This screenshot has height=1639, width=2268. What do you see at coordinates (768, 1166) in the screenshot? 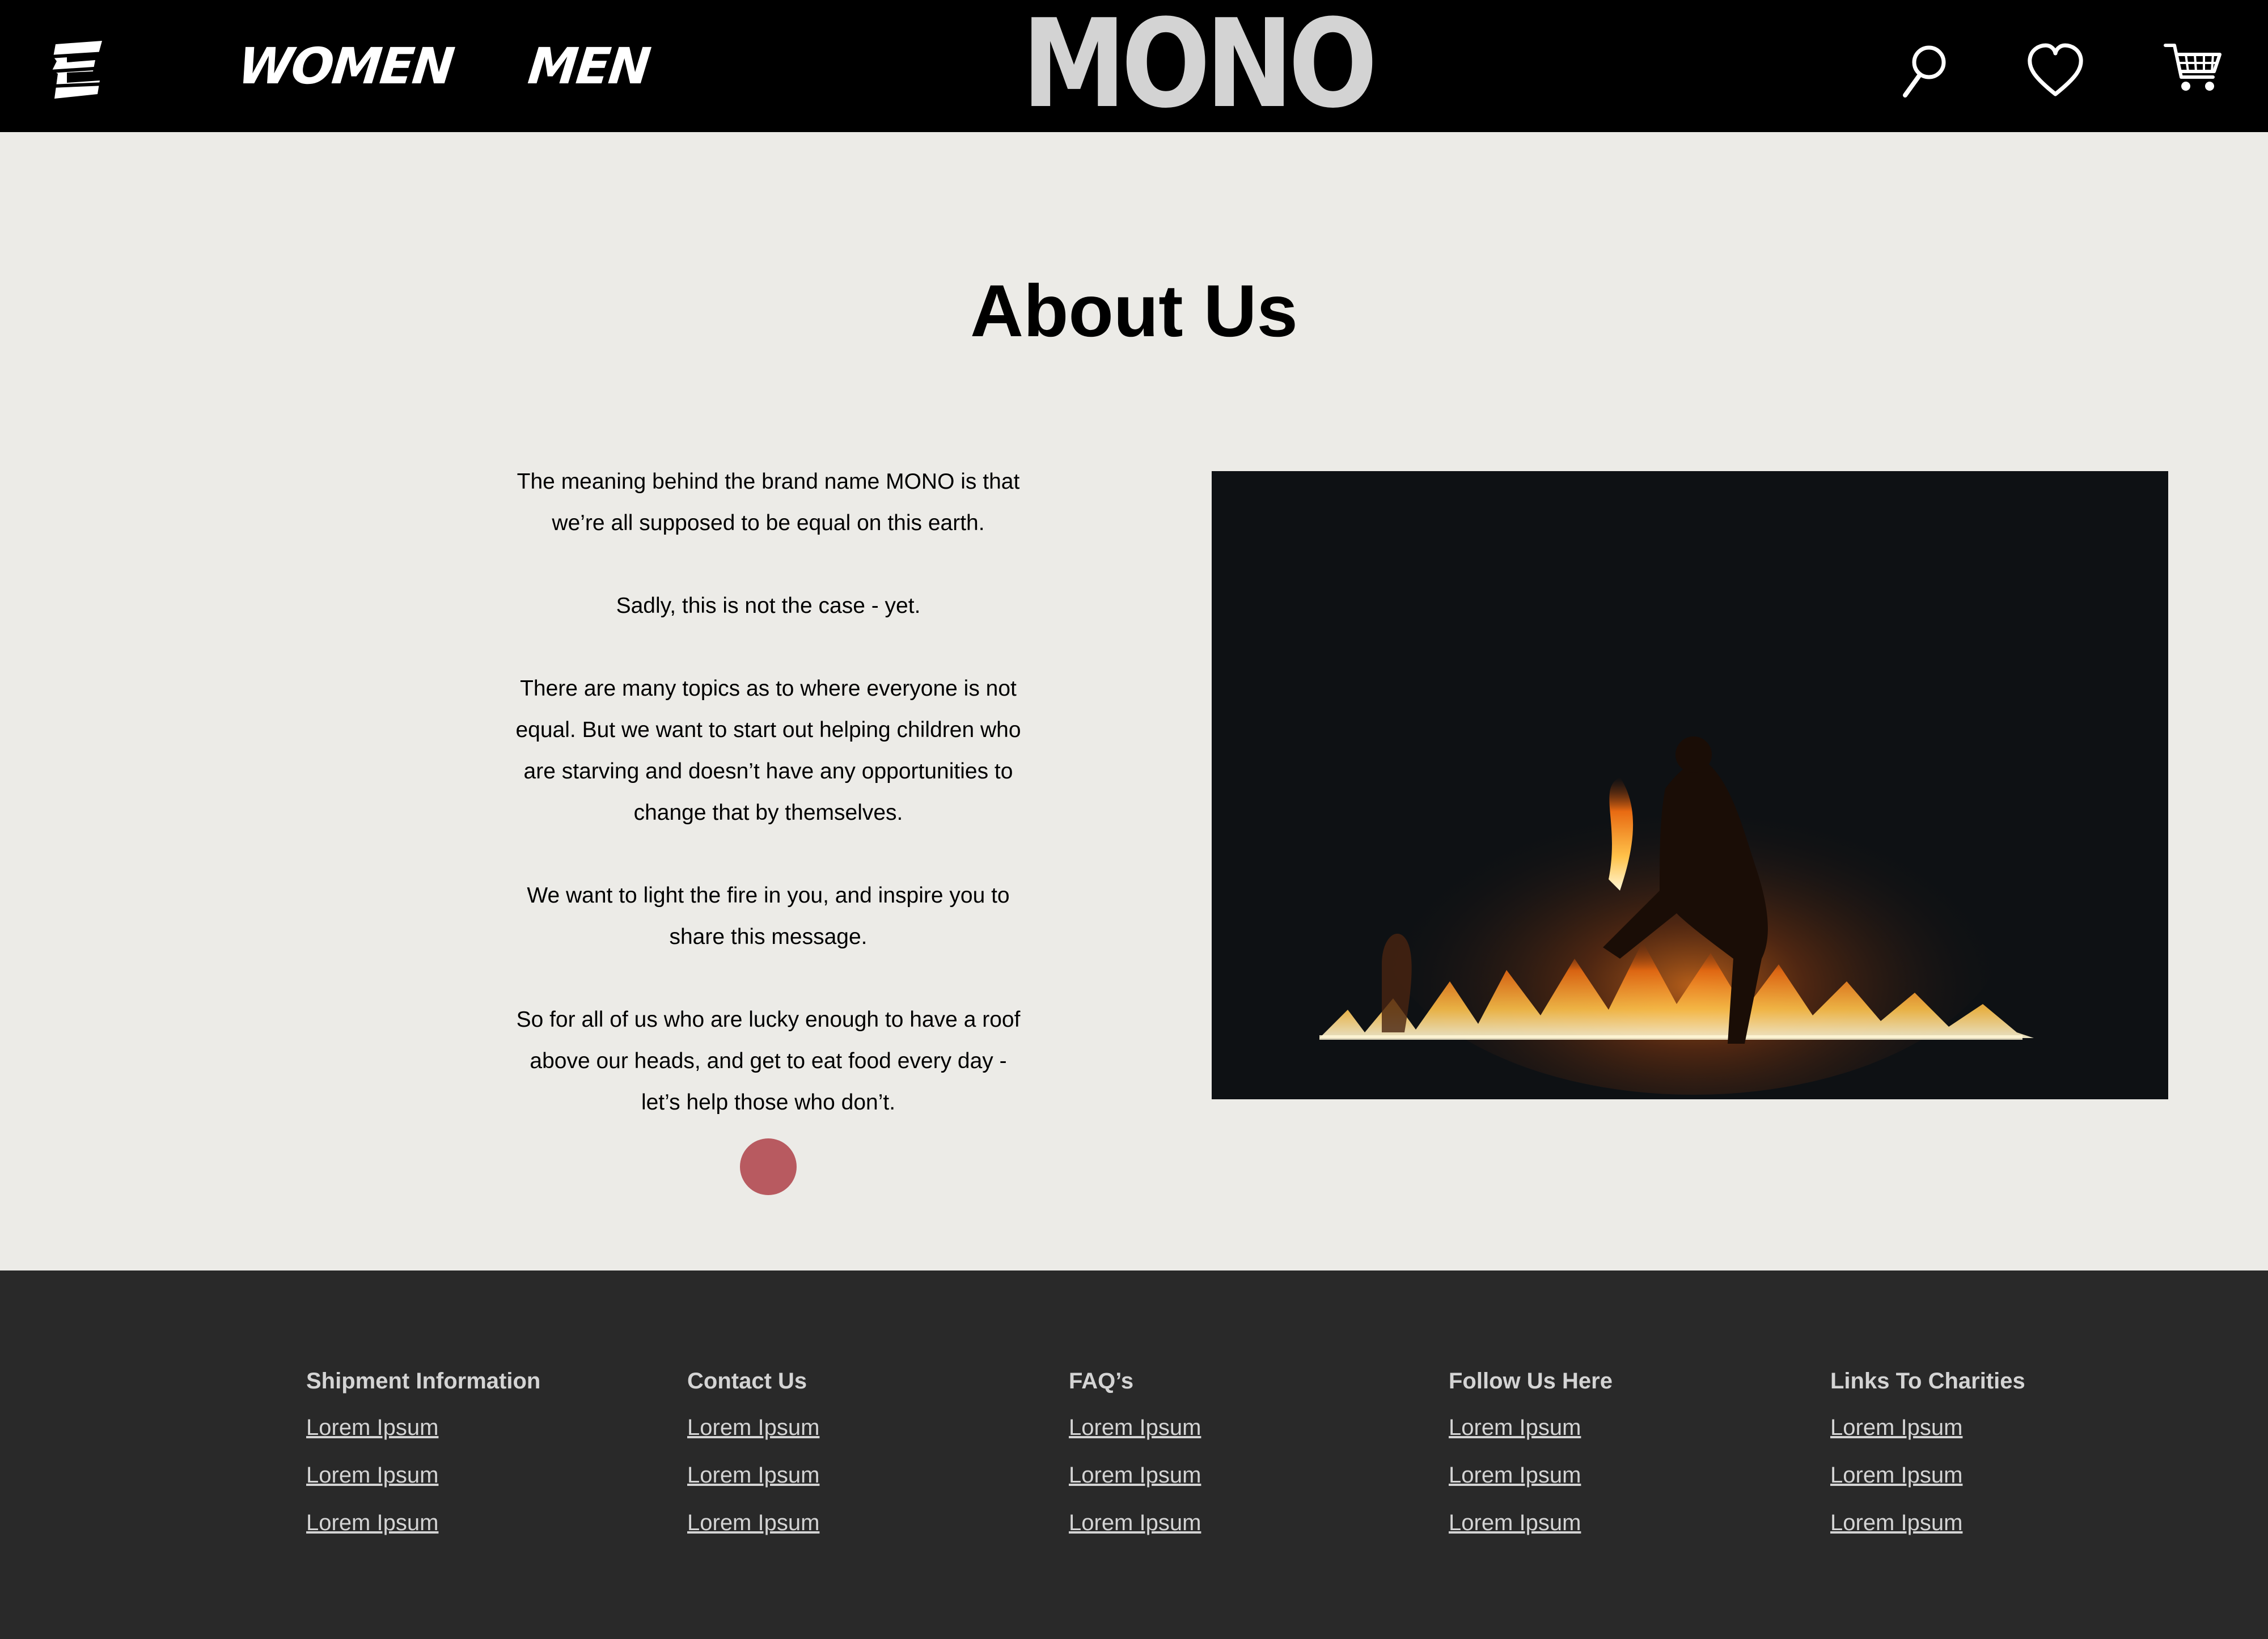
I see `action-dot-button` at bounding box center [768, 1166].